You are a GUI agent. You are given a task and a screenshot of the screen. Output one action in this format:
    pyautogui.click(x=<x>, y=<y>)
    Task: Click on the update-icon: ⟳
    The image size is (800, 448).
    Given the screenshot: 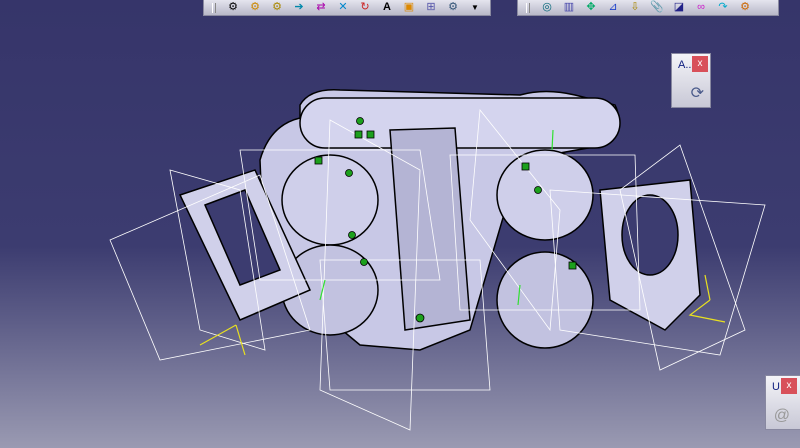 What is the action you would take?
    pyautogui.click(x=697, y=93)
    